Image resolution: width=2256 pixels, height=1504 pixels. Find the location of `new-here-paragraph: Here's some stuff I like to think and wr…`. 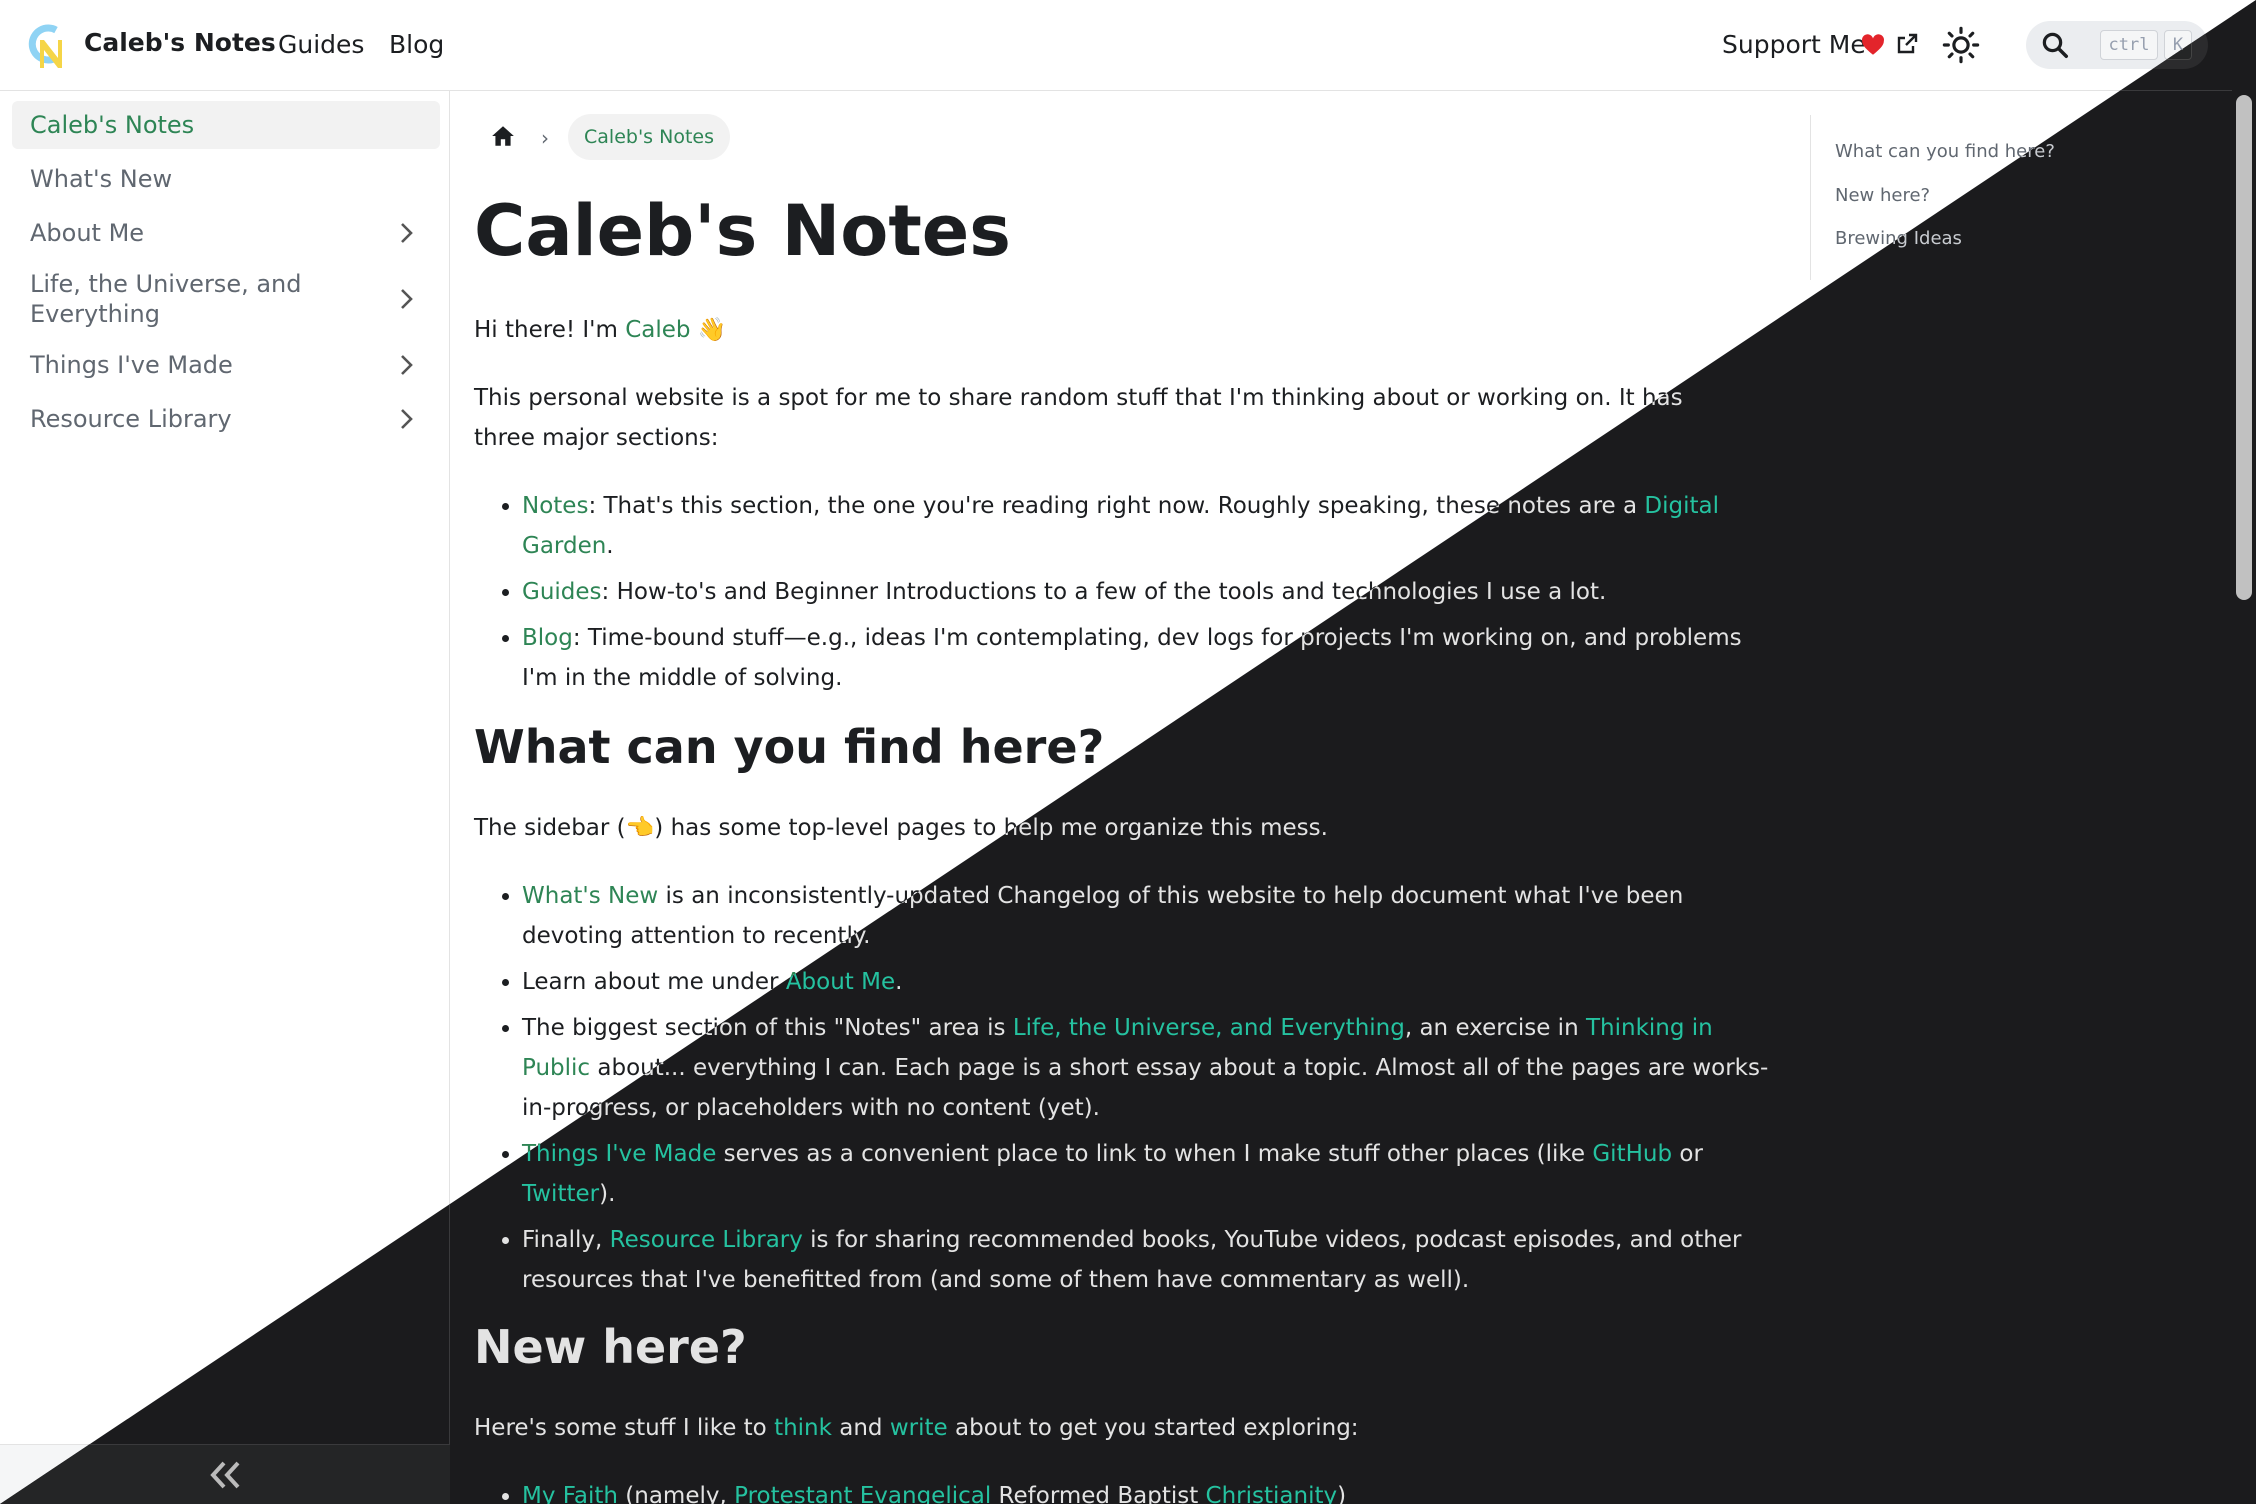

new-here-paragraph: Here's some stuff I like to think and wr… is located at coordinates (916, 1428).